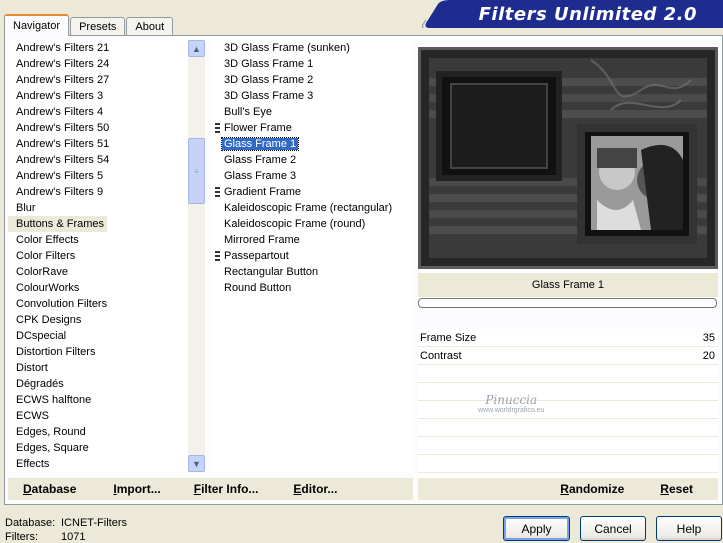 This screenshot has height=543, width=723. I want to click on category-item: Color Filters, so click(98, 256).